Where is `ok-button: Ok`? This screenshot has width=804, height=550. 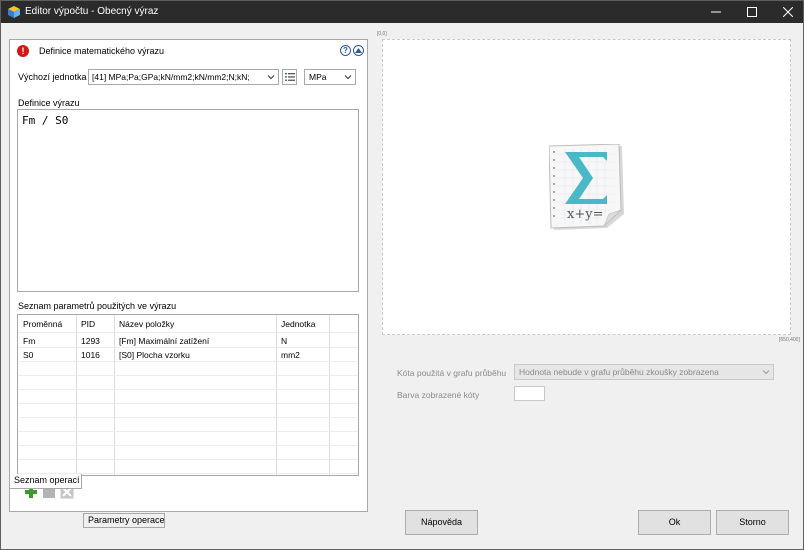
ok-button: Ok is located at coordinates (674, 522).